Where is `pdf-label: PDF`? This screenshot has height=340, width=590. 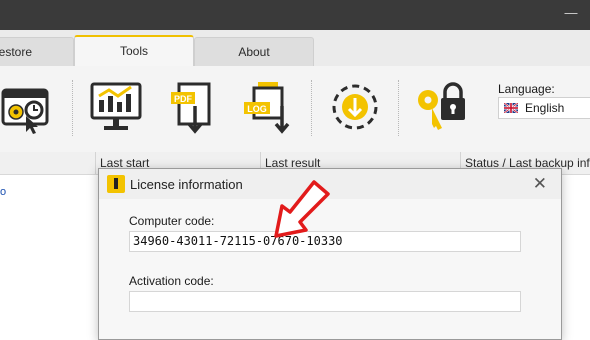
pdf-label: PDF is located at coordinates (183, 99).